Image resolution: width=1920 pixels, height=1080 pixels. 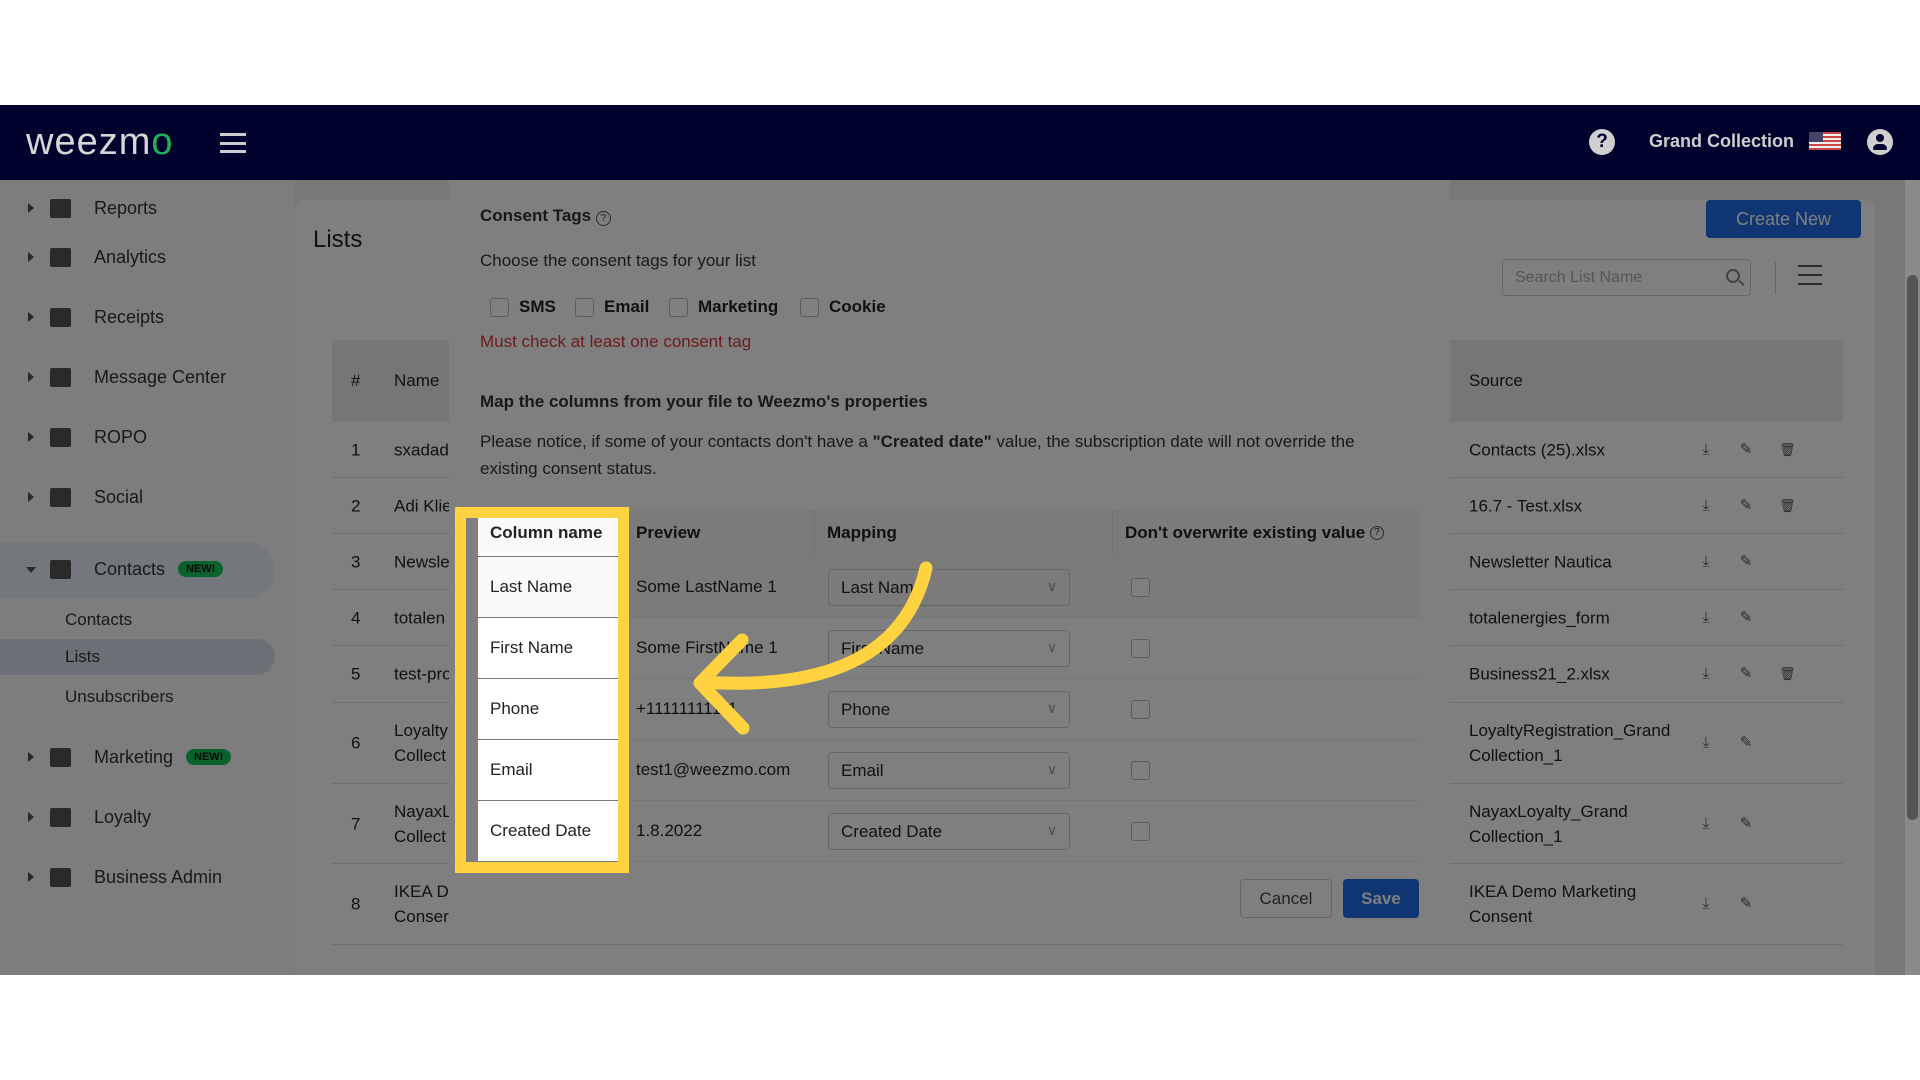 What do you see at coordinates (548, 709) in the screenshot?
I see `column-name-cell: Phone` at bounding box center [548, 709].